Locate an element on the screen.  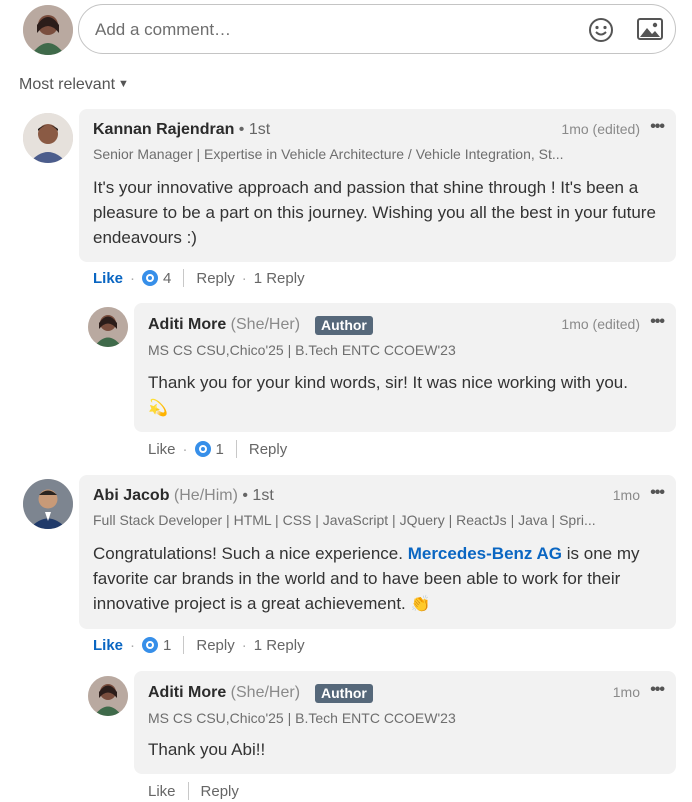
reaction-count: 4 is located at coordinates (167, 278).